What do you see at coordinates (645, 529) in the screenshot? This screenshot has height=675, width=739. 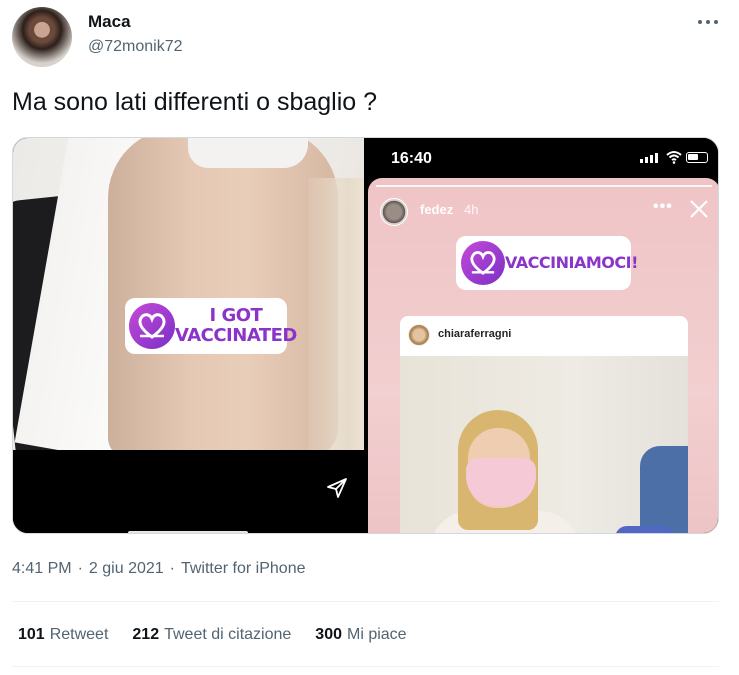 I see `photo-nurse-hand` at bounding box center [645, 529].